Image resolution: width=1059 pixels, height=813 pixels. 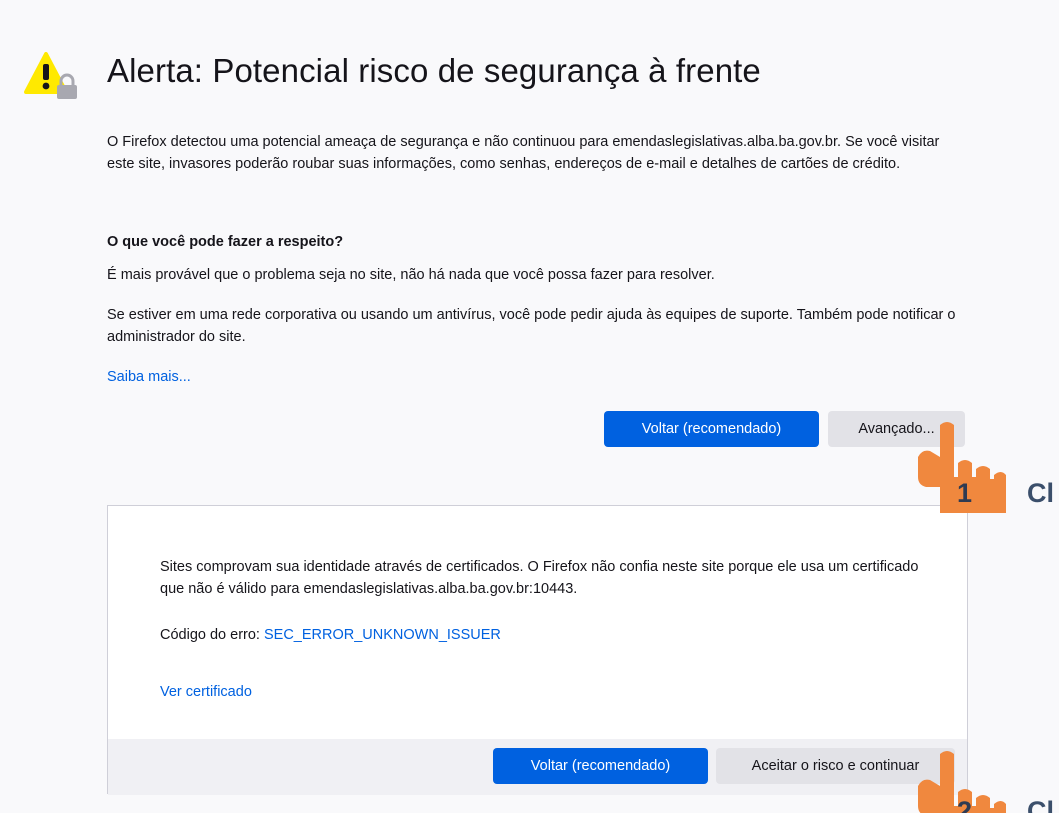 What do you see at coordinates (545, 635) in the screenshot?
I see `error-code-line: Código do erro: SEC_ERROR_UNKNOWN_ISSUER` at bounding box center [545, 635].